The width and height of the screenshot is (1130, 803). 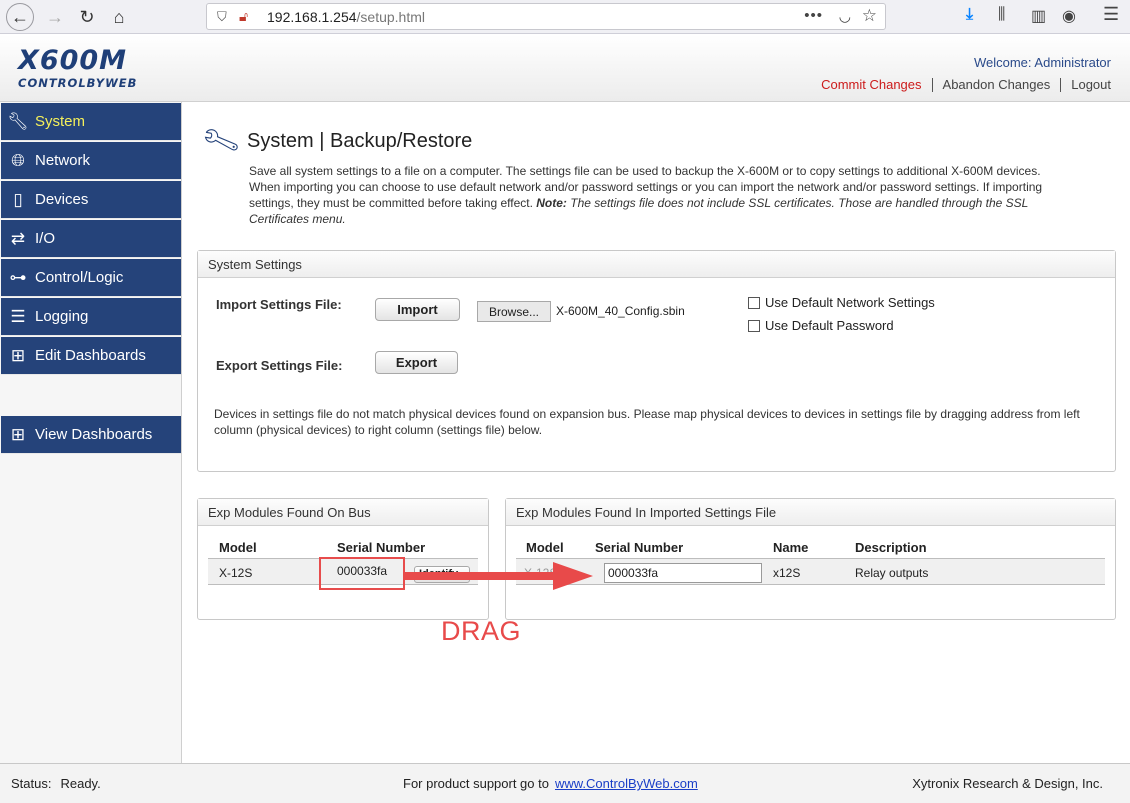 What do you see at coordinates (498, 576) in the screenshot?
I see `drag-arrow-icon` at bounding box center [498, 576].